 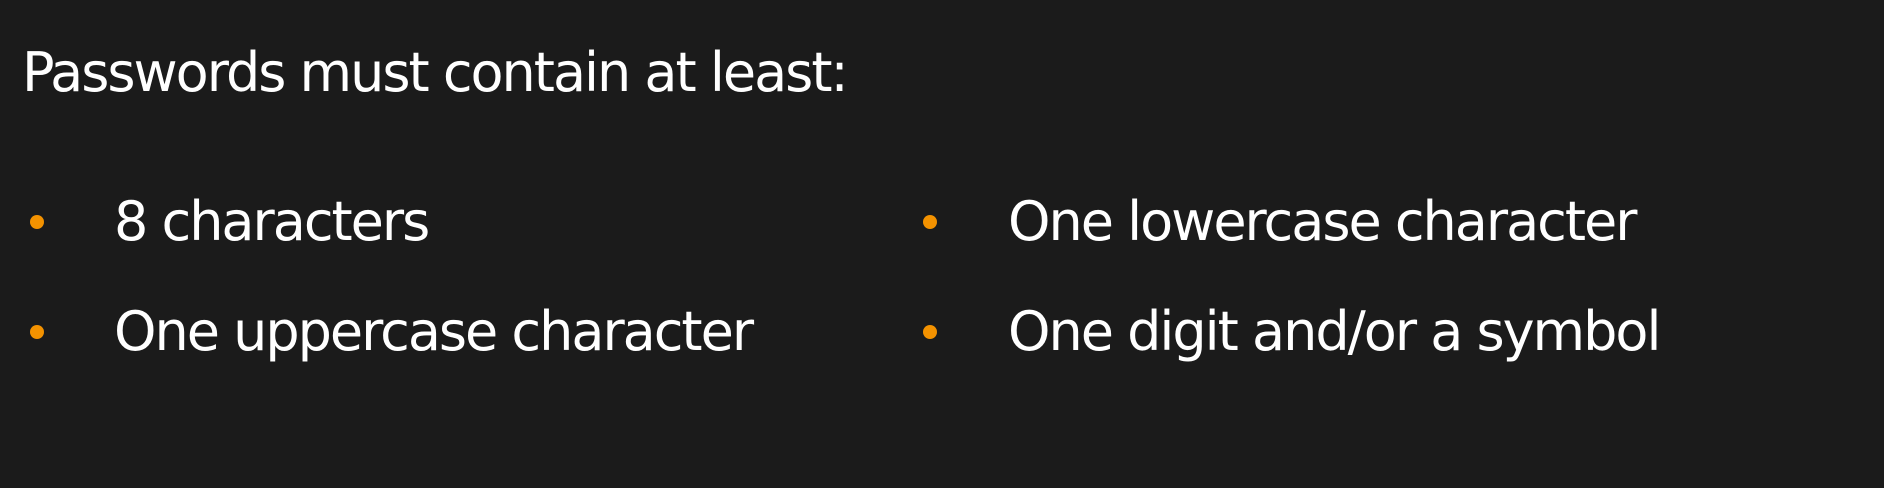 I want to click on password-requirements-title: Passwords must contain at least:, so click(x=435, y=72).